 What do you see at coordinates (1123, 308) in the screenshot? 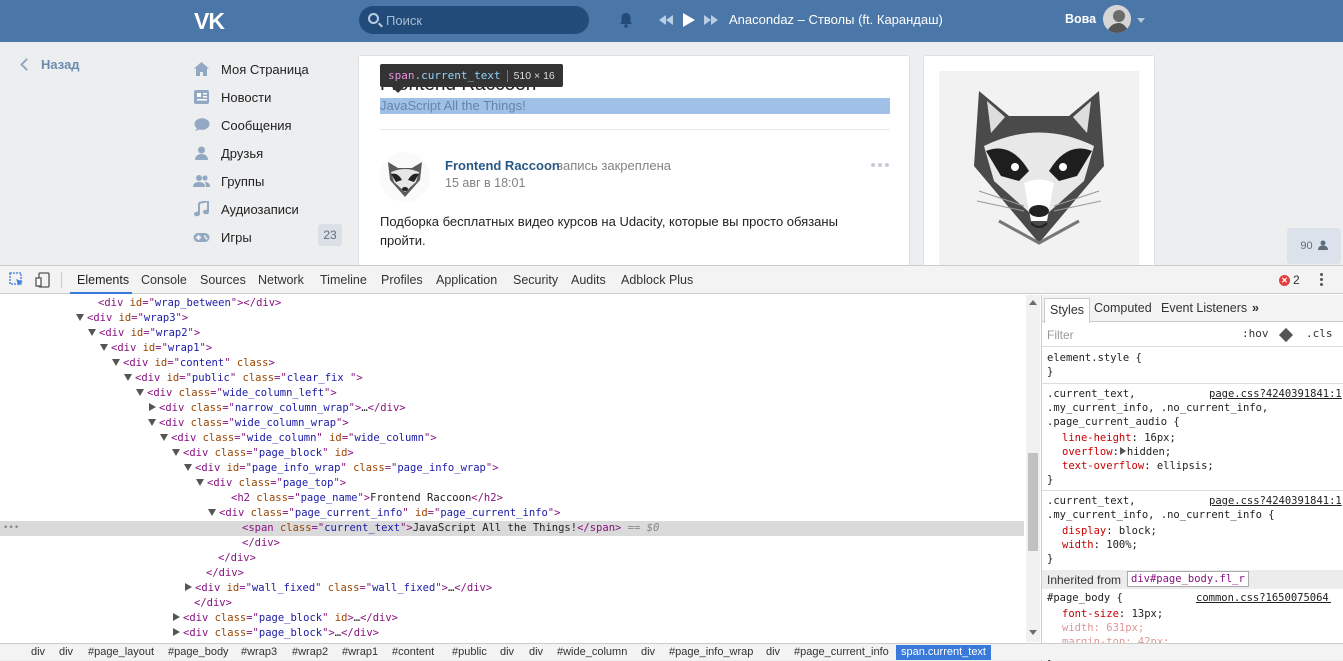
I see `tab-computed: Computed` at bounding box center [1123, 308].